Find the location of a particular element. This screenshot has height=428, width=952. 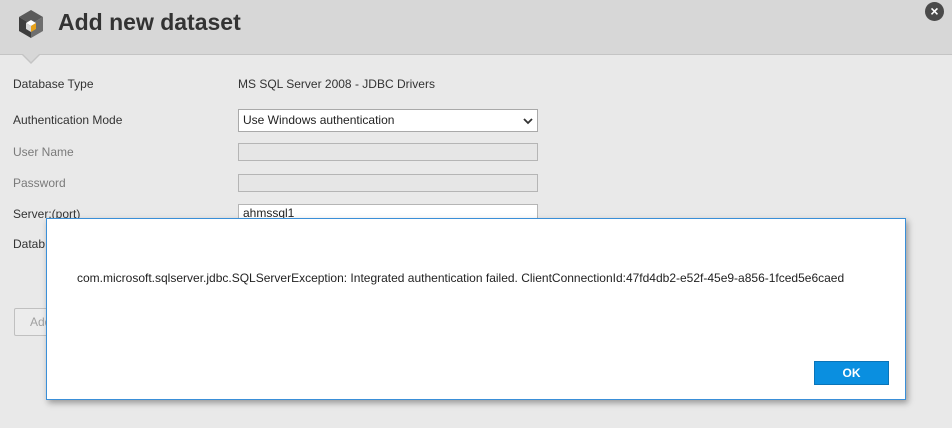

database-label: Datab is located at coordinates (29, 244).